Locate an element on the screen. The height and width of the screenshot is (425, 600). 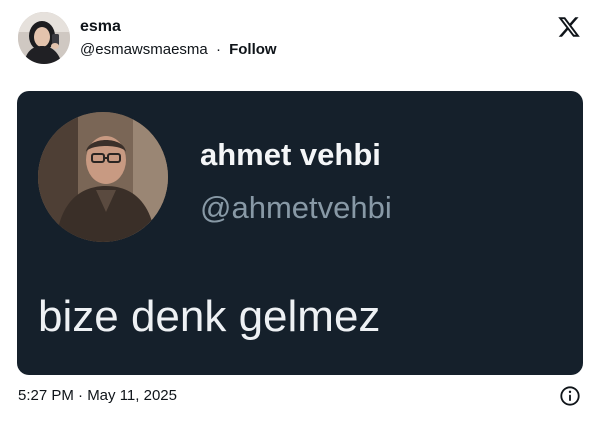
quoted-author-handle: @ahmetvehbi is located at coordinates (296, 207).